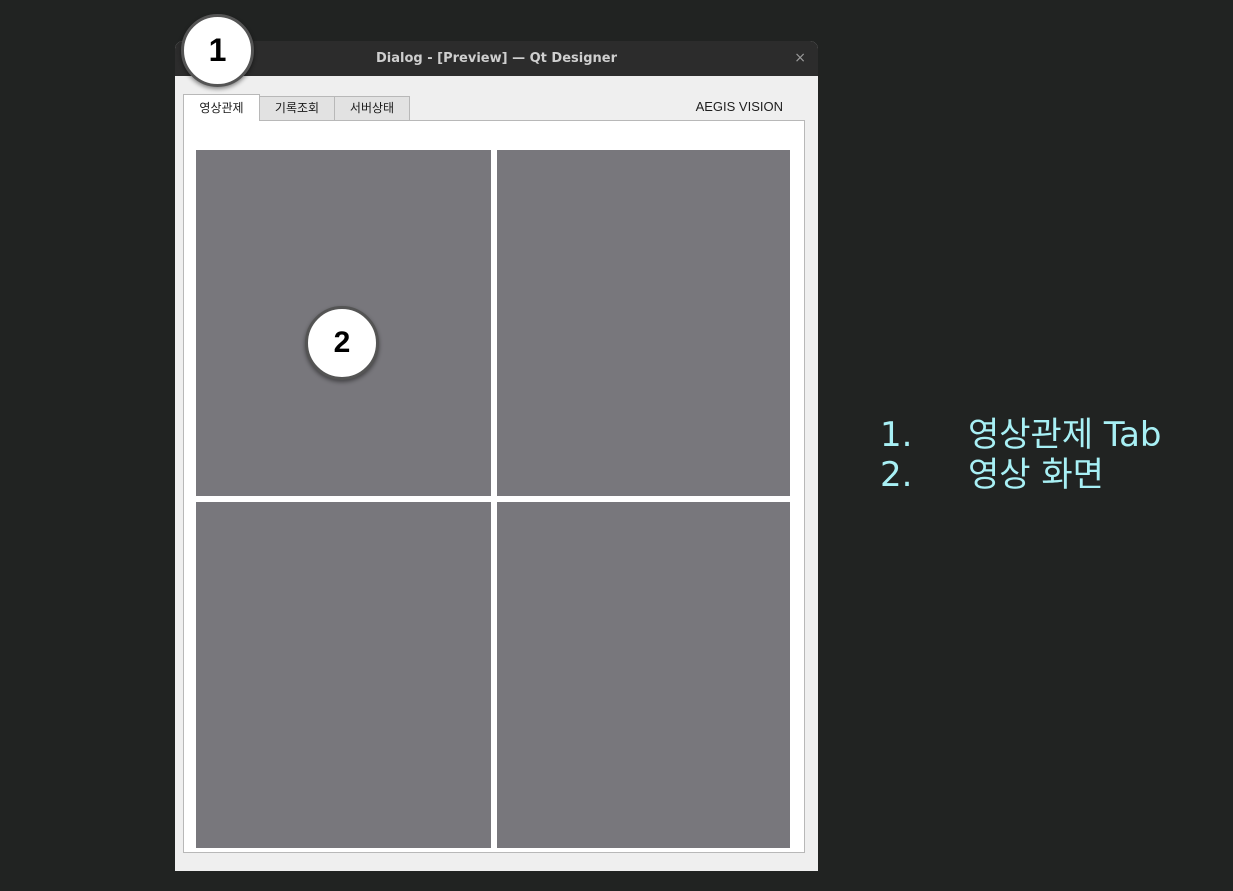 The width and height of the screenshot is (1233, 891). What do you see at coordinates (342, 343) in the screenshot?
I see `callout-marker-2: 2` at bounding box center [342, 343].